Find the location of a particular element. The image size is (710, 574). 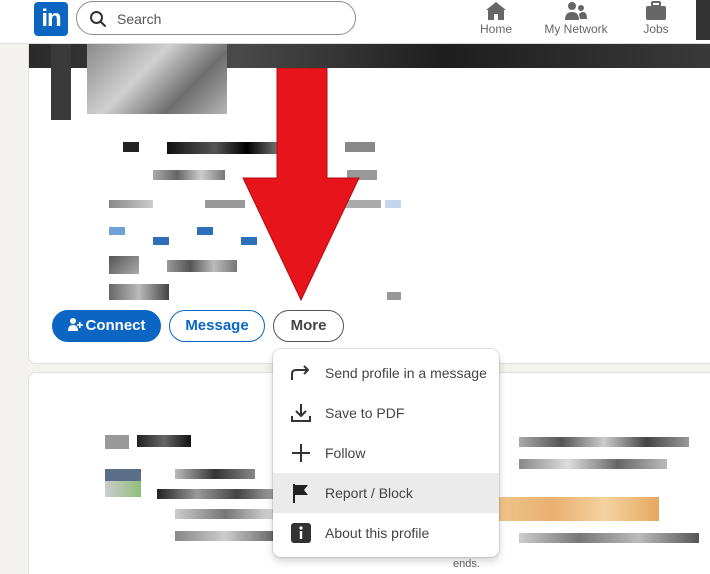

jobs-icon is located at coordinates (656, 10).